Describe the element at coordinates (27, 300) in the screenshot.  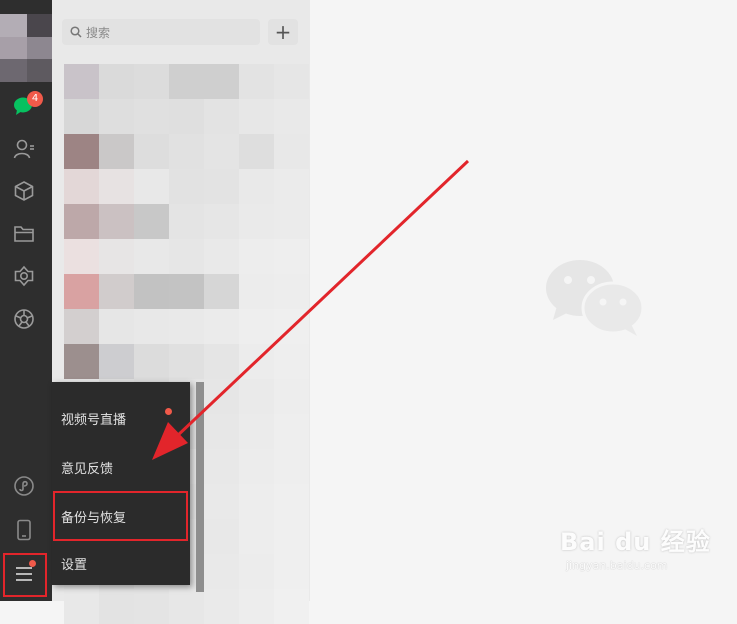
I see `left-nav: 4` at that location.